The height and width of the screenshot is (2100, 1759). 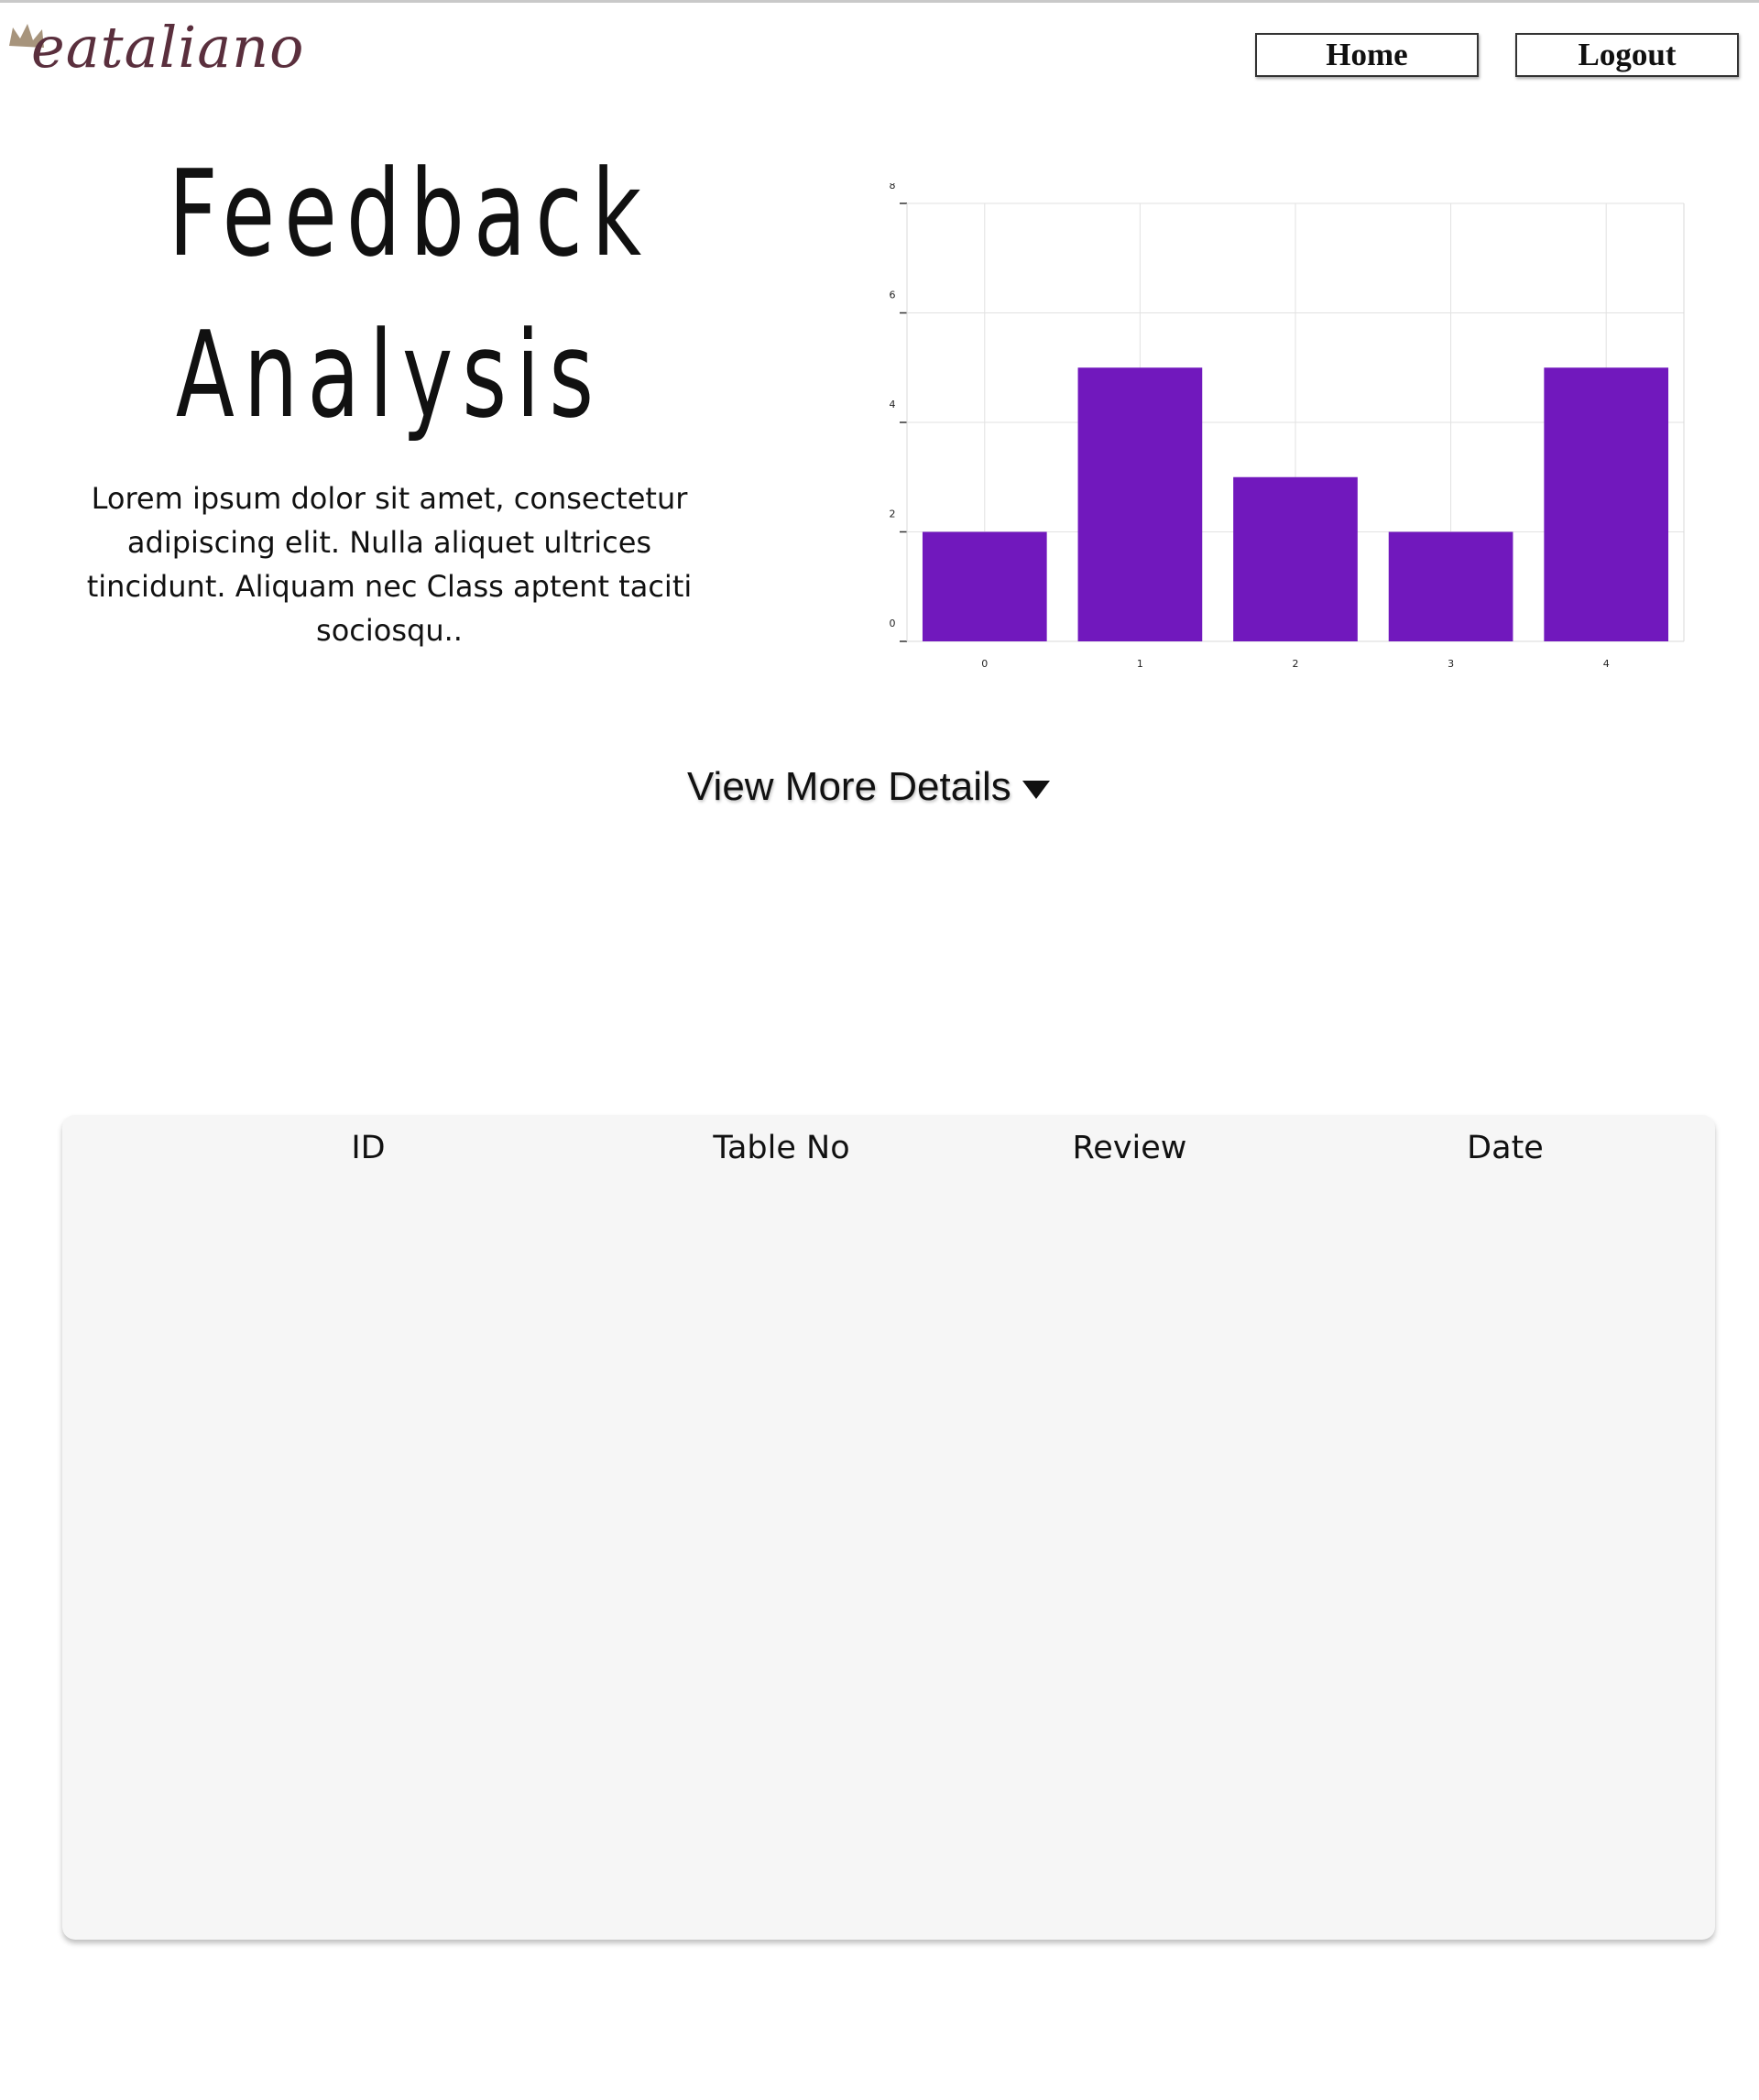 What do you see at coordinates (168, 47) in the screenshot?
I see `logo-text: eataliano` at bounding box center [168, 47].